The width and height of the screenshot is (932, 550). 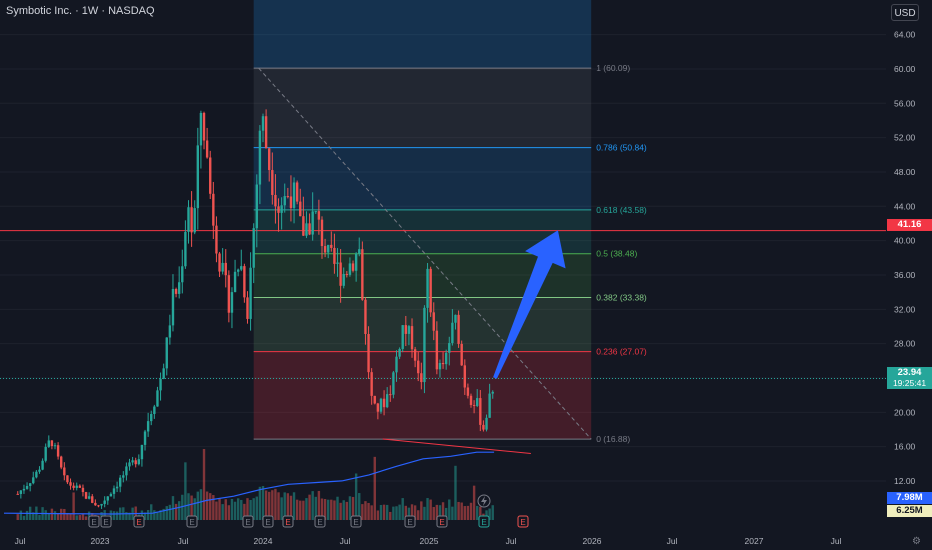 What do you see at coordinates (905, 35) in the screenshot?
I see `y-tick-label: 64.00` at bounding box center [905, 35].